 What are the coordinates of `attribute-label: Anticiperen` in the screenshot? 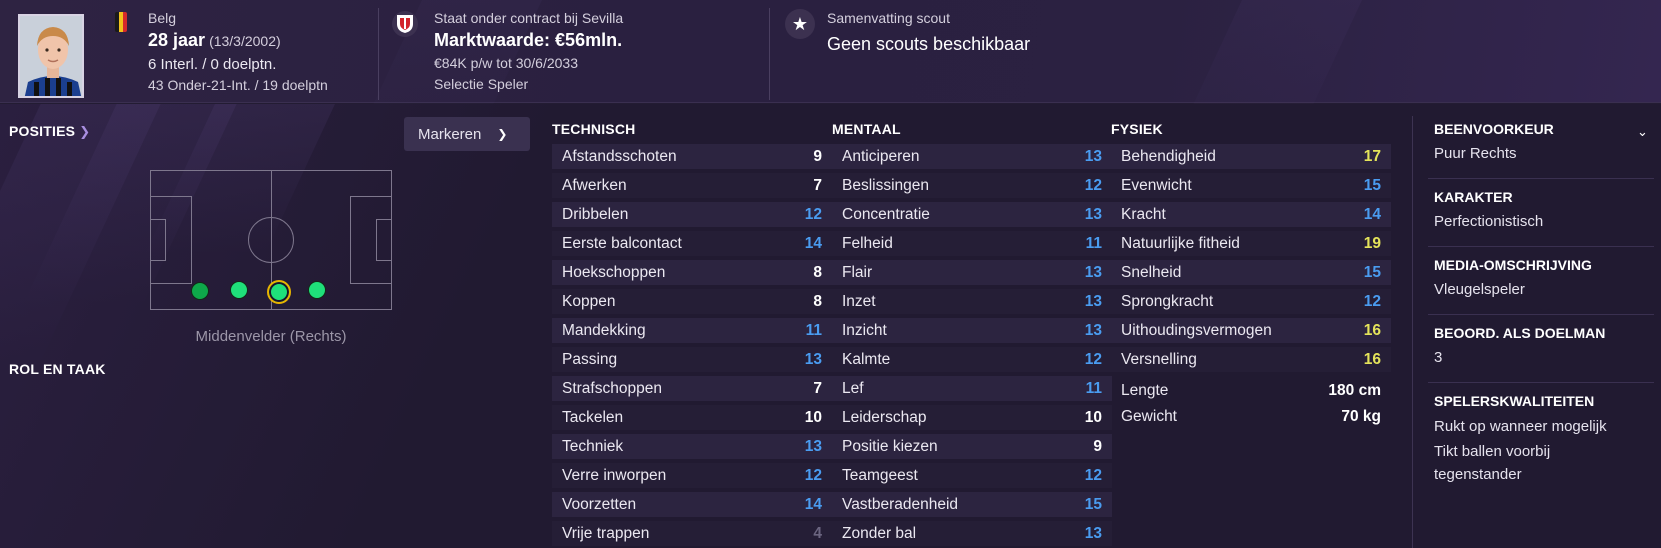 It's located at (881, 156).